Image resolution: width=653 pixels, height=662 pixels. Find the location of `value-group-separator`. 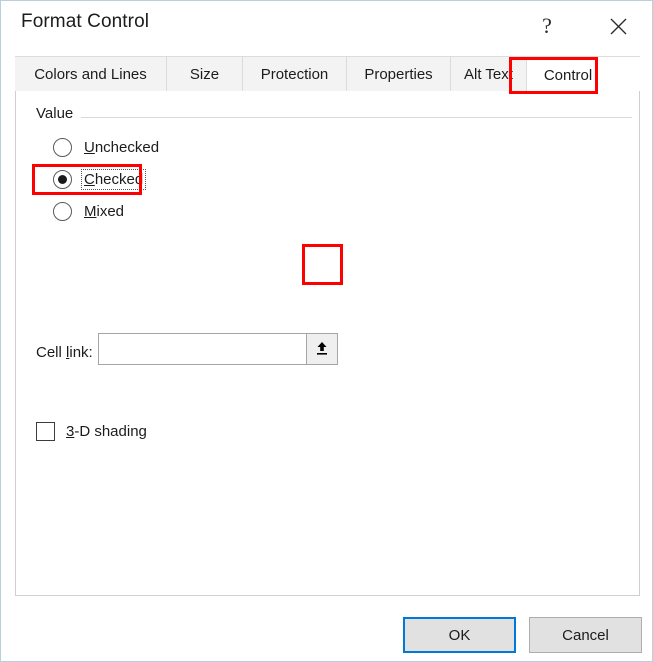

value-group-separator is located at coordinates (334, 117).